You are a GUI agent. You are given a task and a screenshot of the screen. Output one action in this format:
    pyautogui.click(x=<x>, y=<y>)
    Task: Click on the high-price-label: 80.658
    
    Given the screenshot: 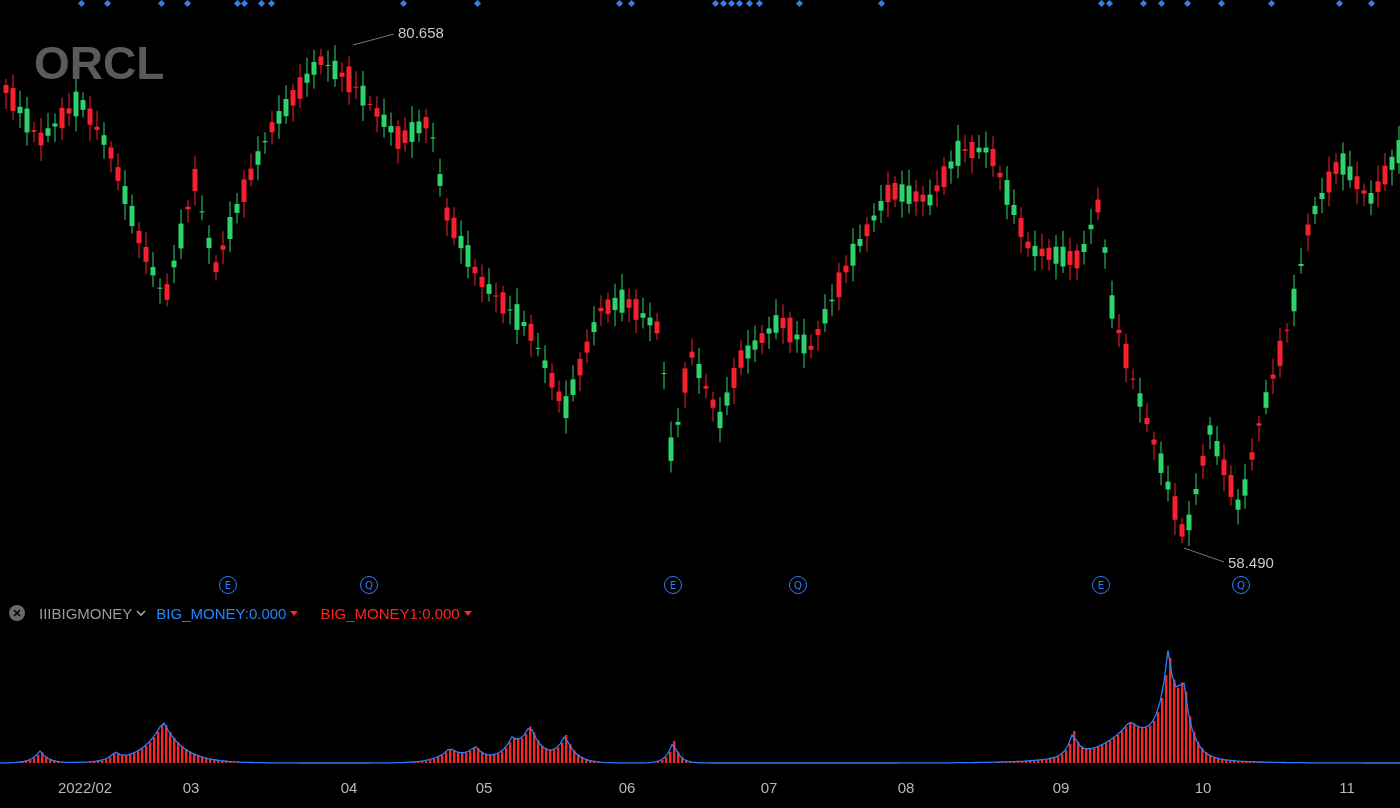 What is the action you would take?
    pyautogui.click(x=421, y=32)
    